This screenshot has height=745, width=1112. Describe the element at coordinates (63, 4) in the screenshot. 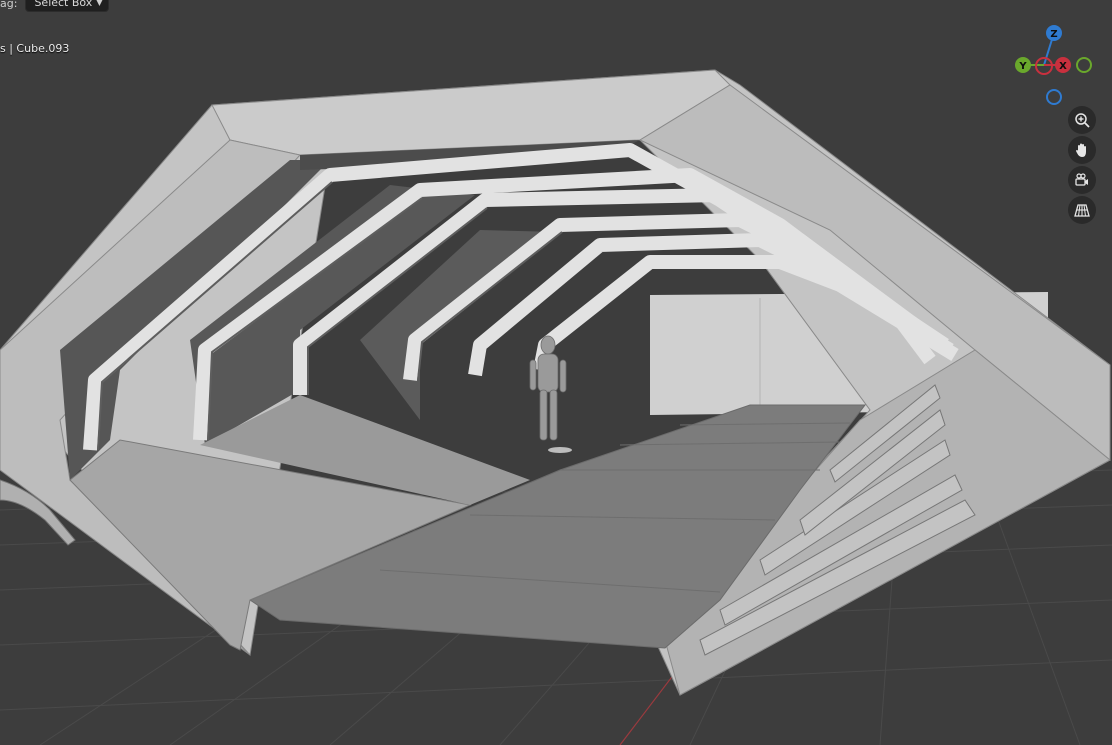

I see `select-box-value: Select Box` at that location.